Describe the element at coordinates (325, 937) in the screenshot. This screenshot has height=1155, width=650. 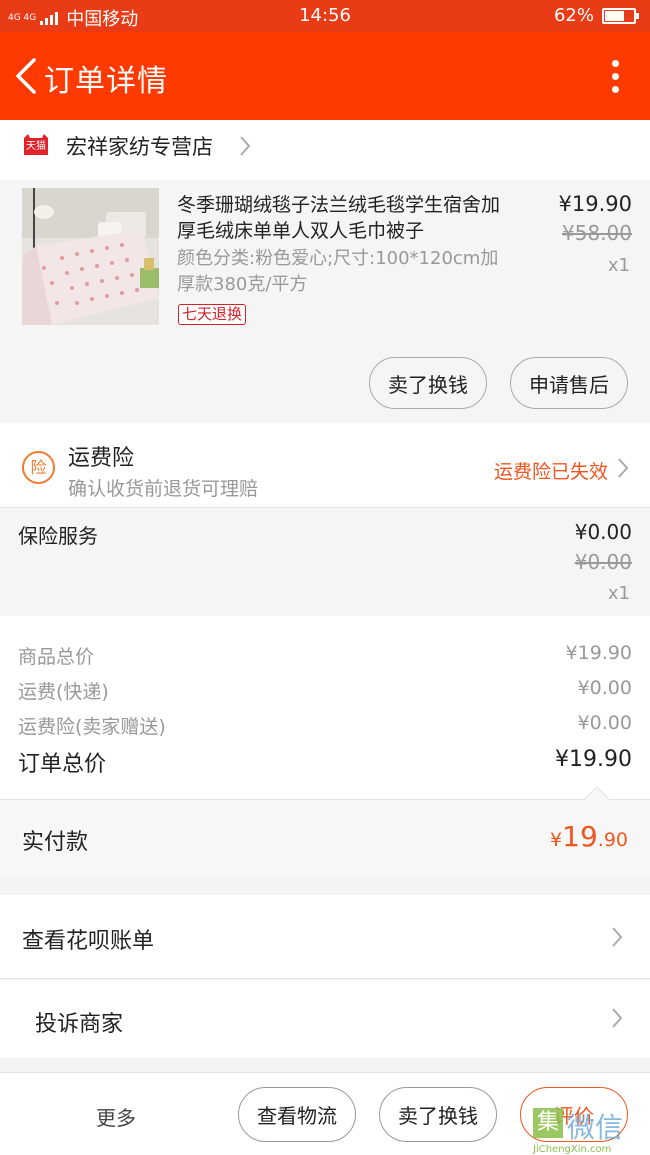
I see `huabei-bill-row: 查看花呗账单` at that location.